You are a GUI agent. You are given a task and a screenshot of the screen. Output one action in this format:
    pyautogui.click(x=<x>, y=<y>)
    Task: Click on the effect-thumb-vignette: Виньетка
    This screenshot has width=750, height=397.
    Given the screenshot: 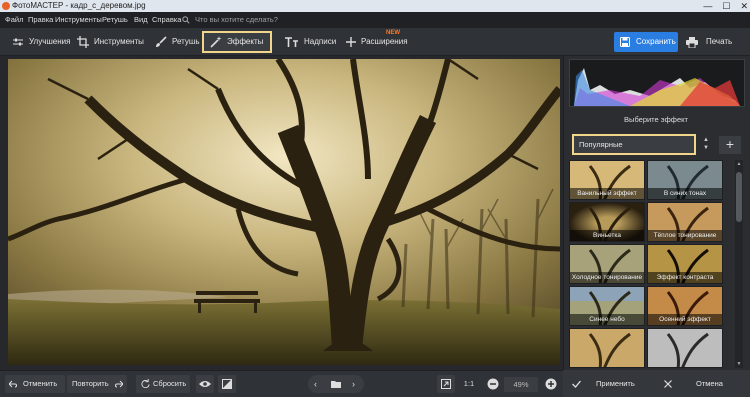 What is the action you would take?
    pyautogui.click(x=607, y=222)
    